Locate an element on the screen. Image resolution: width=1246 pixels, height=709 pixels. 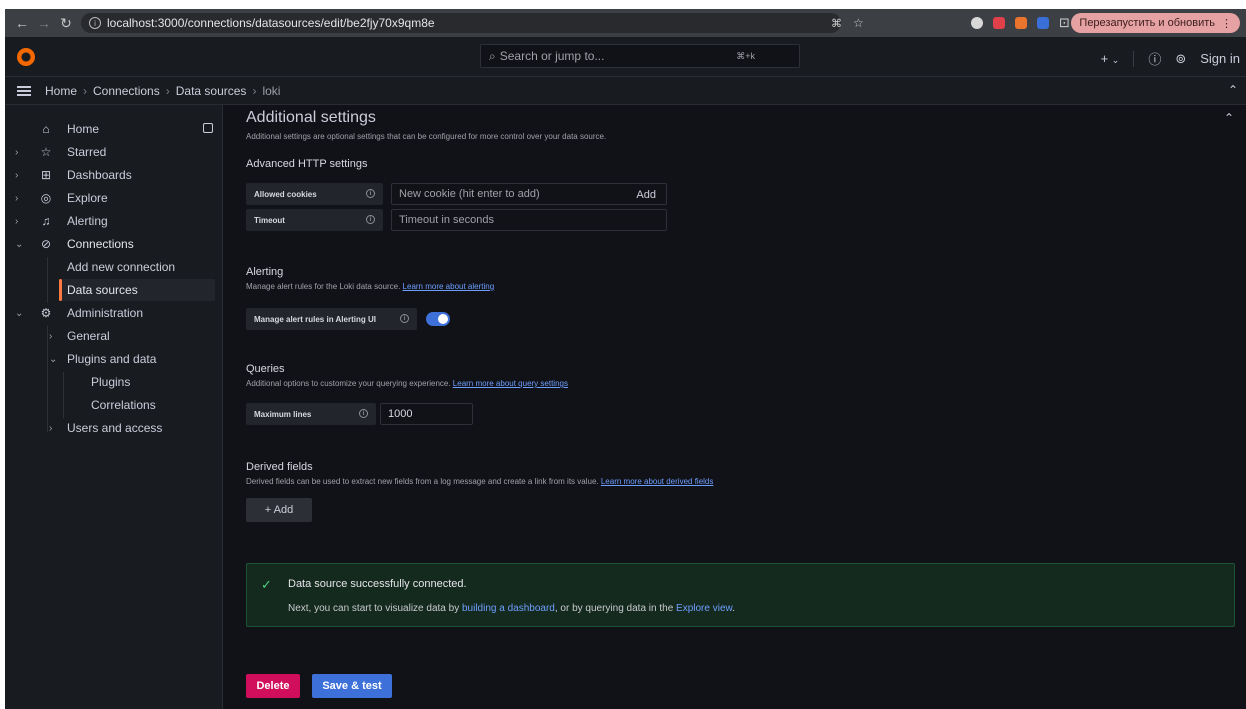
add-cookie-button: Add is located at coordinates (646, 195).